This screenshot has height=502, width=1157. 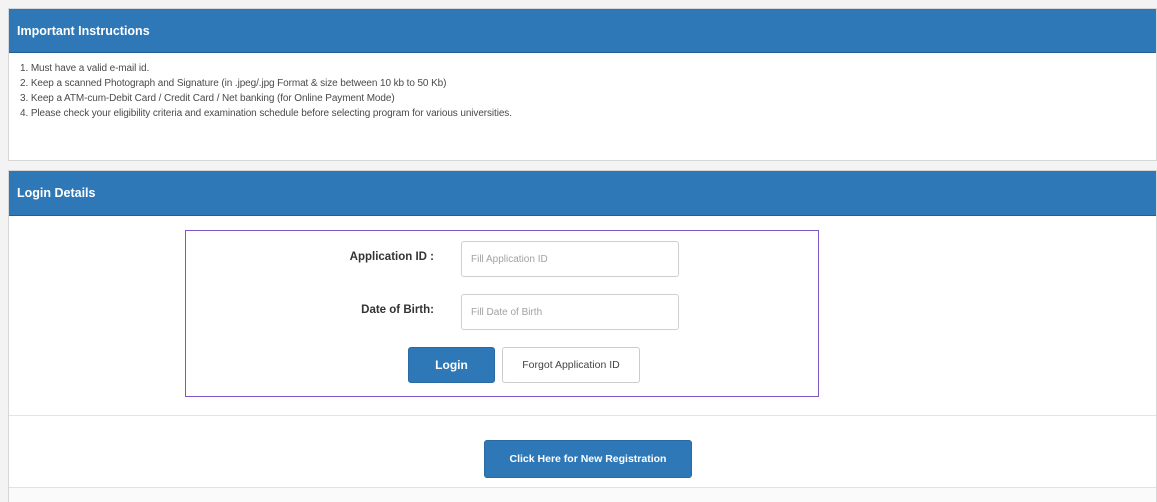 I want to click on instruction-item: 1. Must have a valid e-mail id., so click(x=85, y=68).